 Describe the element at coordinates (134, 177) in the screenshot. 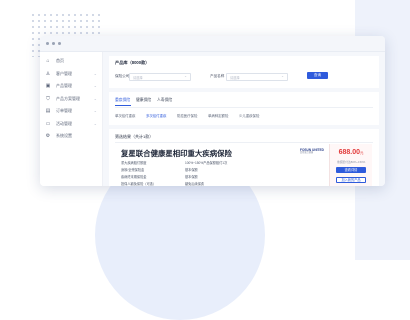

I see `detail-label: 疾病终末期保险金` at that location.